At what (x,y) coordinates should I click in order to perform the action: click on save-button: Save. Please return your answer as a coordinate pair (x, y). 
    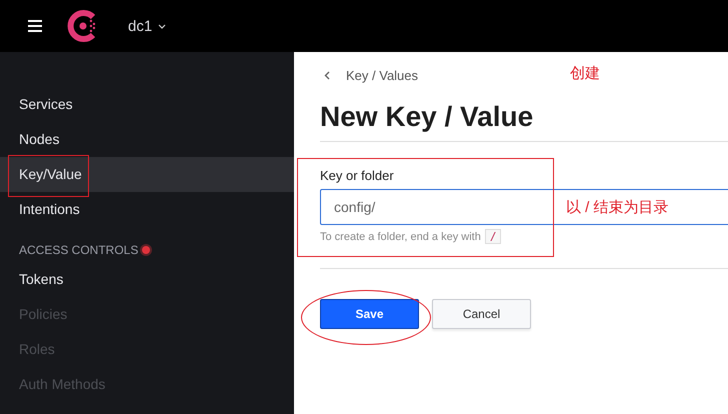
    Looking at the image, I should click on (369, 314).